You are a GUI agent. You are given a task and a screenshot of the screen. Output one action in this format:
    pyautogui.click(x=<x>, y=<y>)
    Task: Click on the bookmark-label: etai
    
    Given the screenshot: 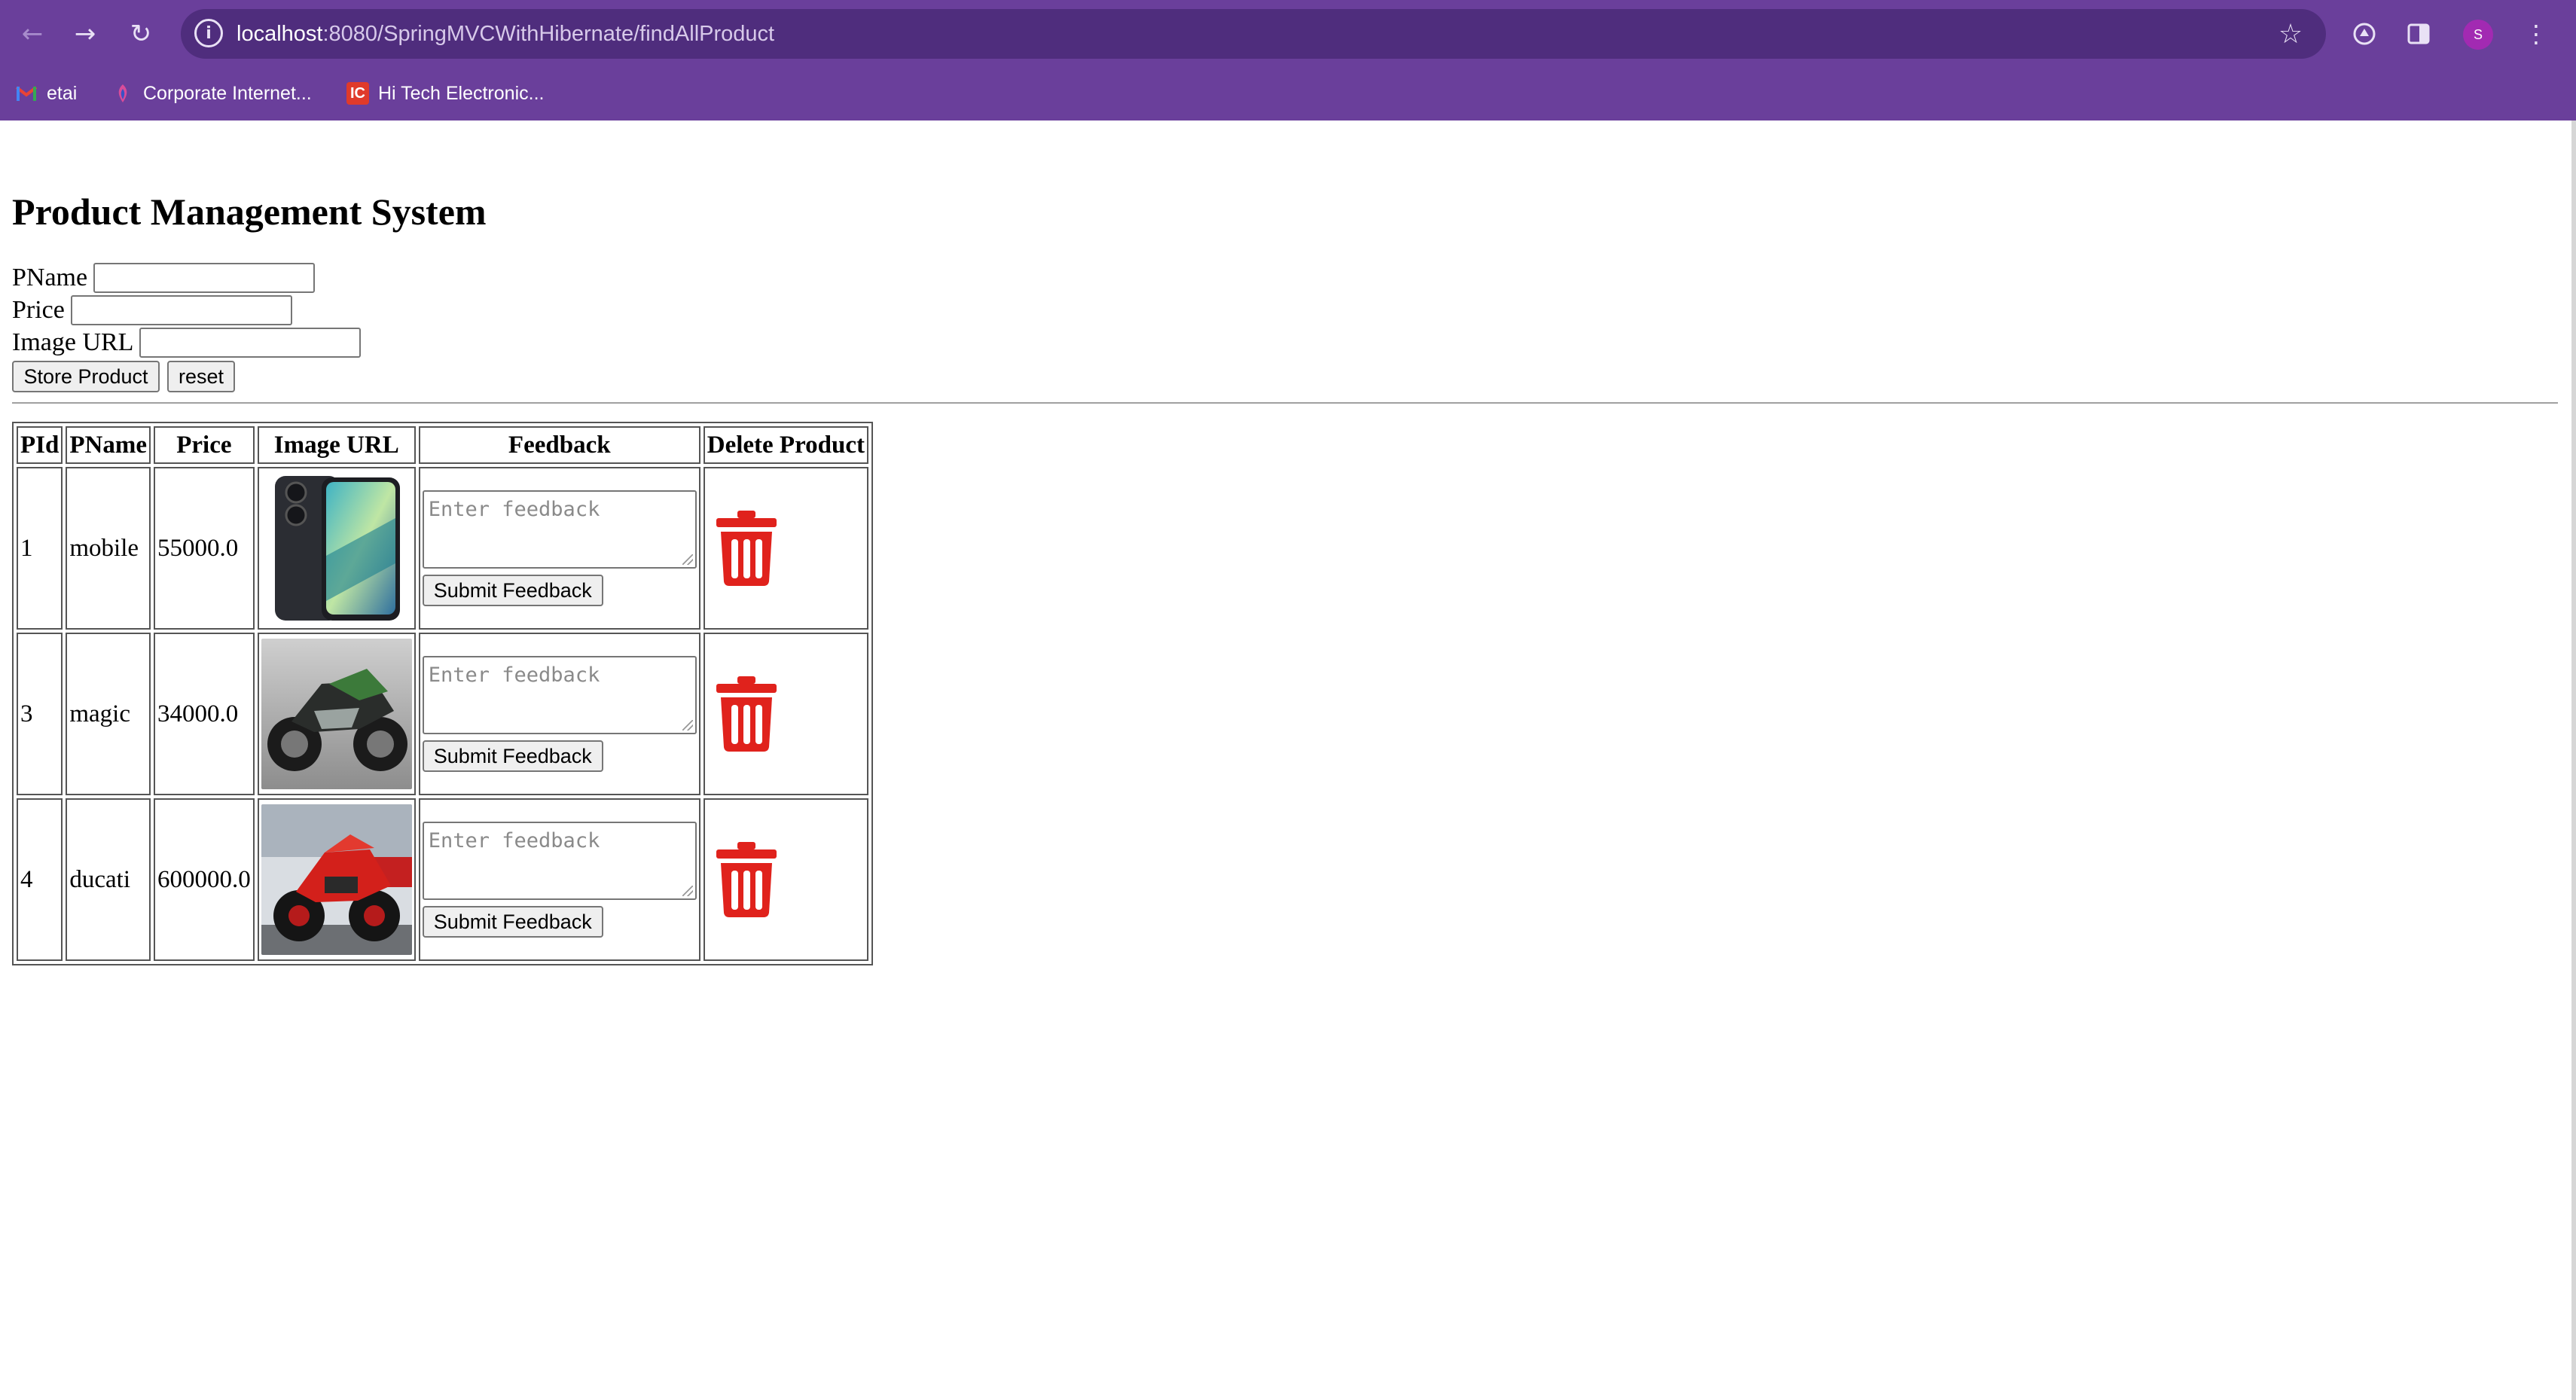 What is the action you would take?
    pyautogui.click(x=63, y=93)
    